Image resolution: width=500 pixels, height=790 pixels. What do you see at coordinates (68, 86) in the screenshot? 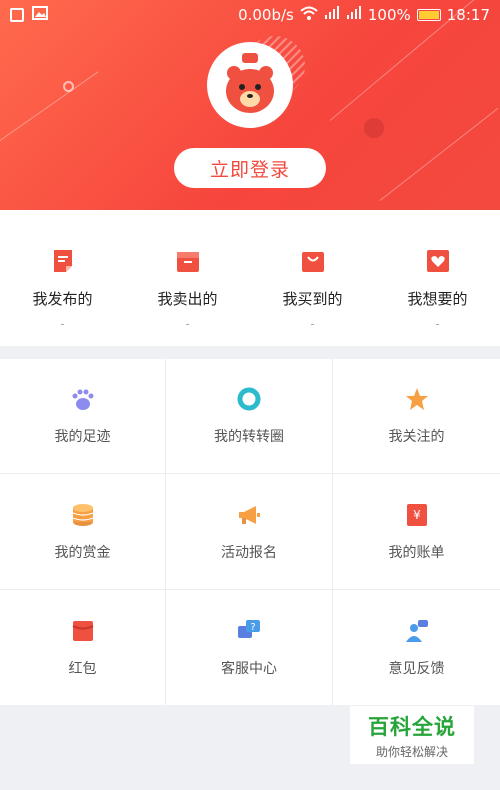
I see `decoration-ring` at bounding box center [68, 86].